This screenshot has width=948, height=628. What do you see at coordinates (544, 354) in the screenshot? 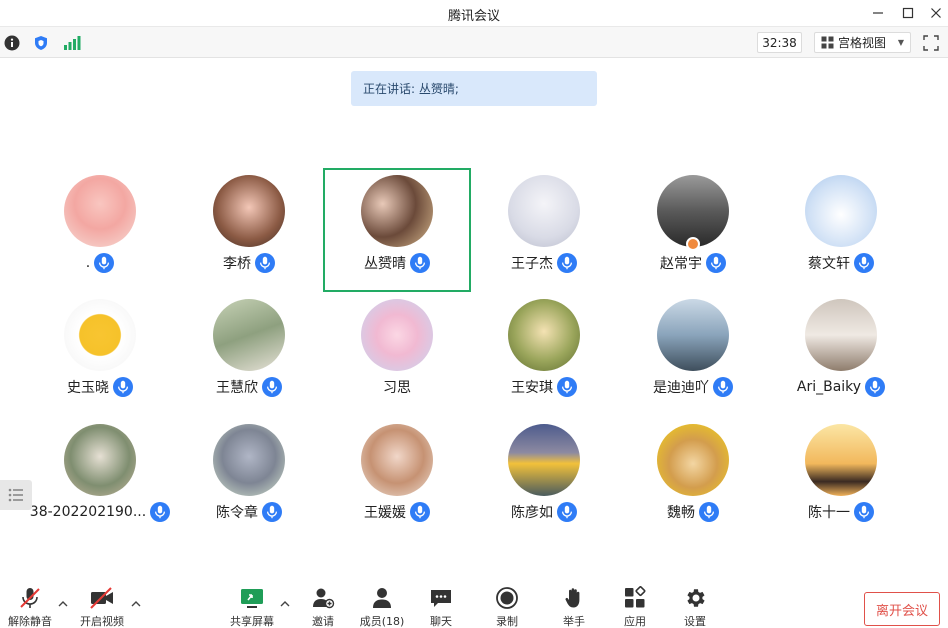
I see `participant-tile: 王安琪` at bounding box center [544, 354].